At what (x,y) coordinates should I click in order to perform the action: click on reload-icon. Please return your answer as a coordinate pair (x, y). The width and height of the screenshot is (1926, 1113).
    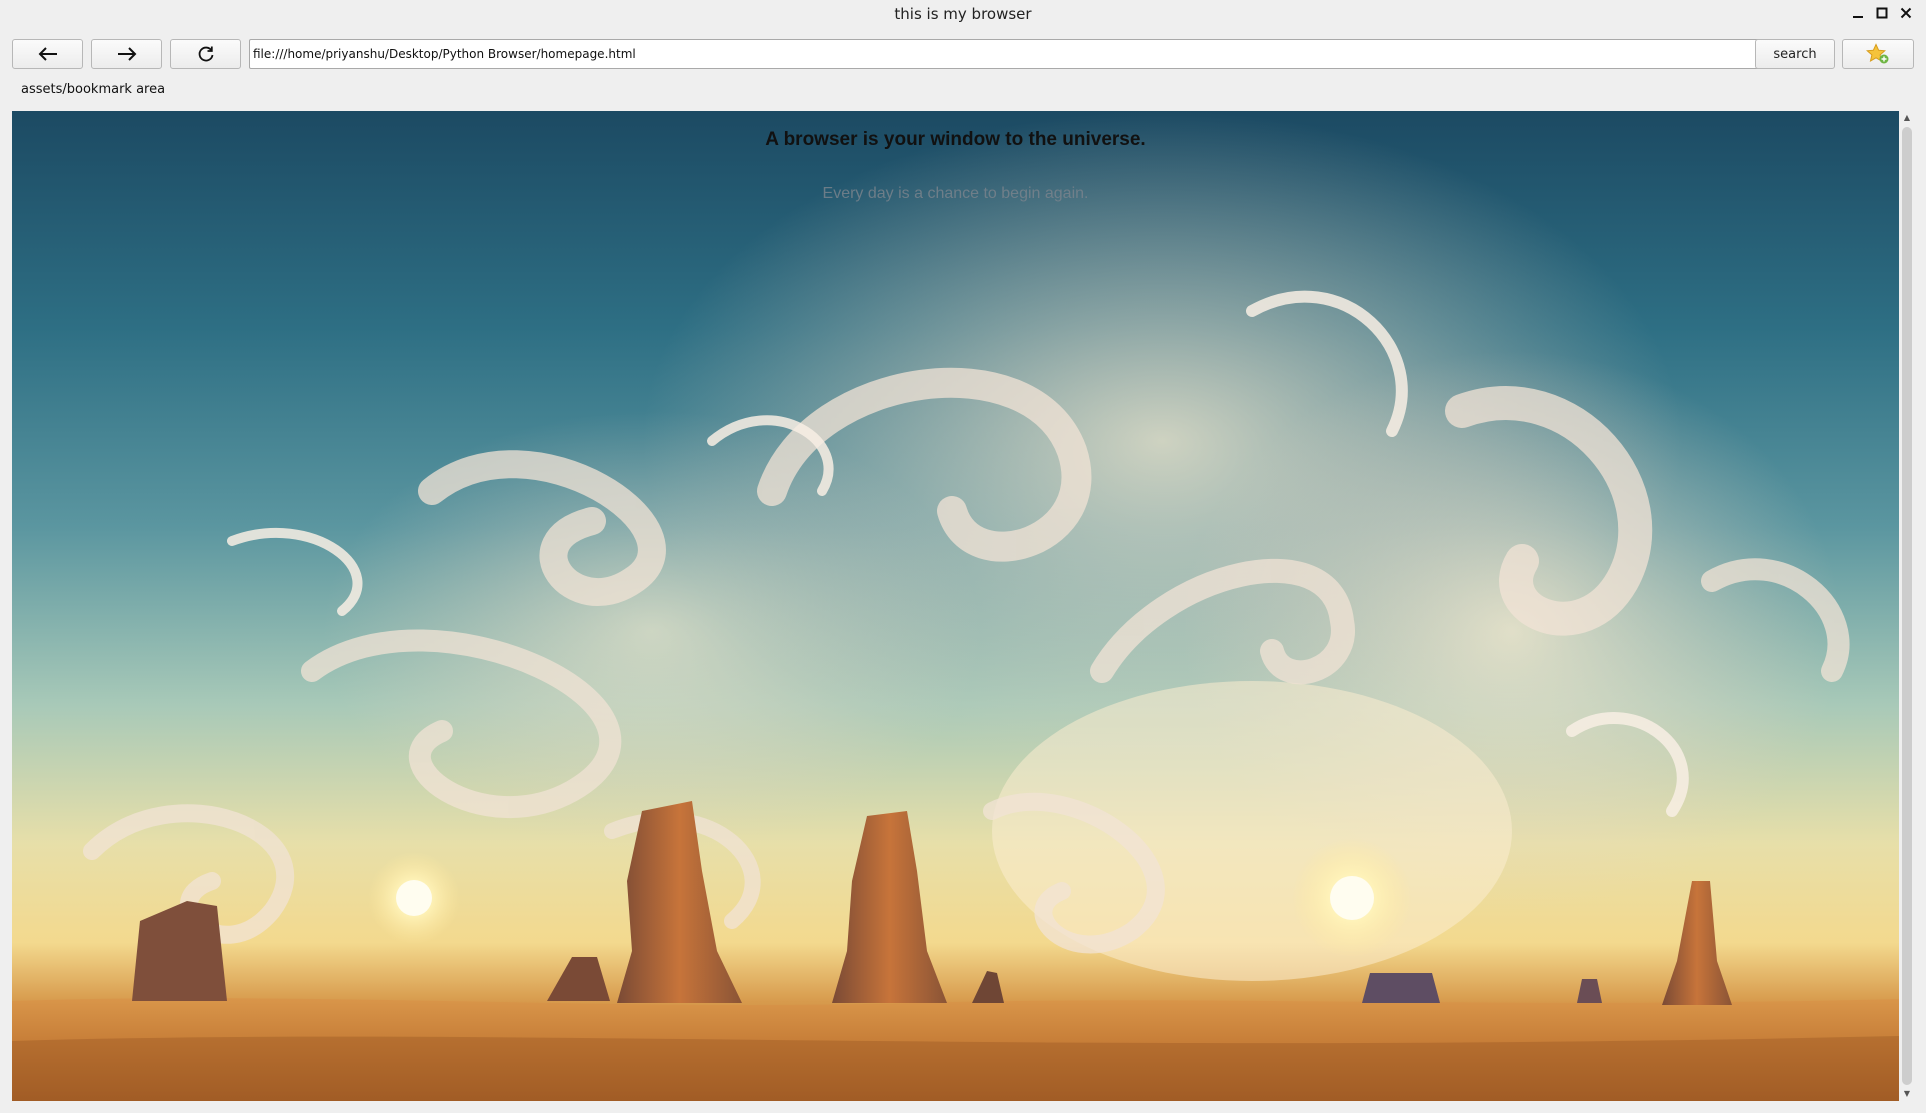
    Looking at the image, I should click on (205, 54).